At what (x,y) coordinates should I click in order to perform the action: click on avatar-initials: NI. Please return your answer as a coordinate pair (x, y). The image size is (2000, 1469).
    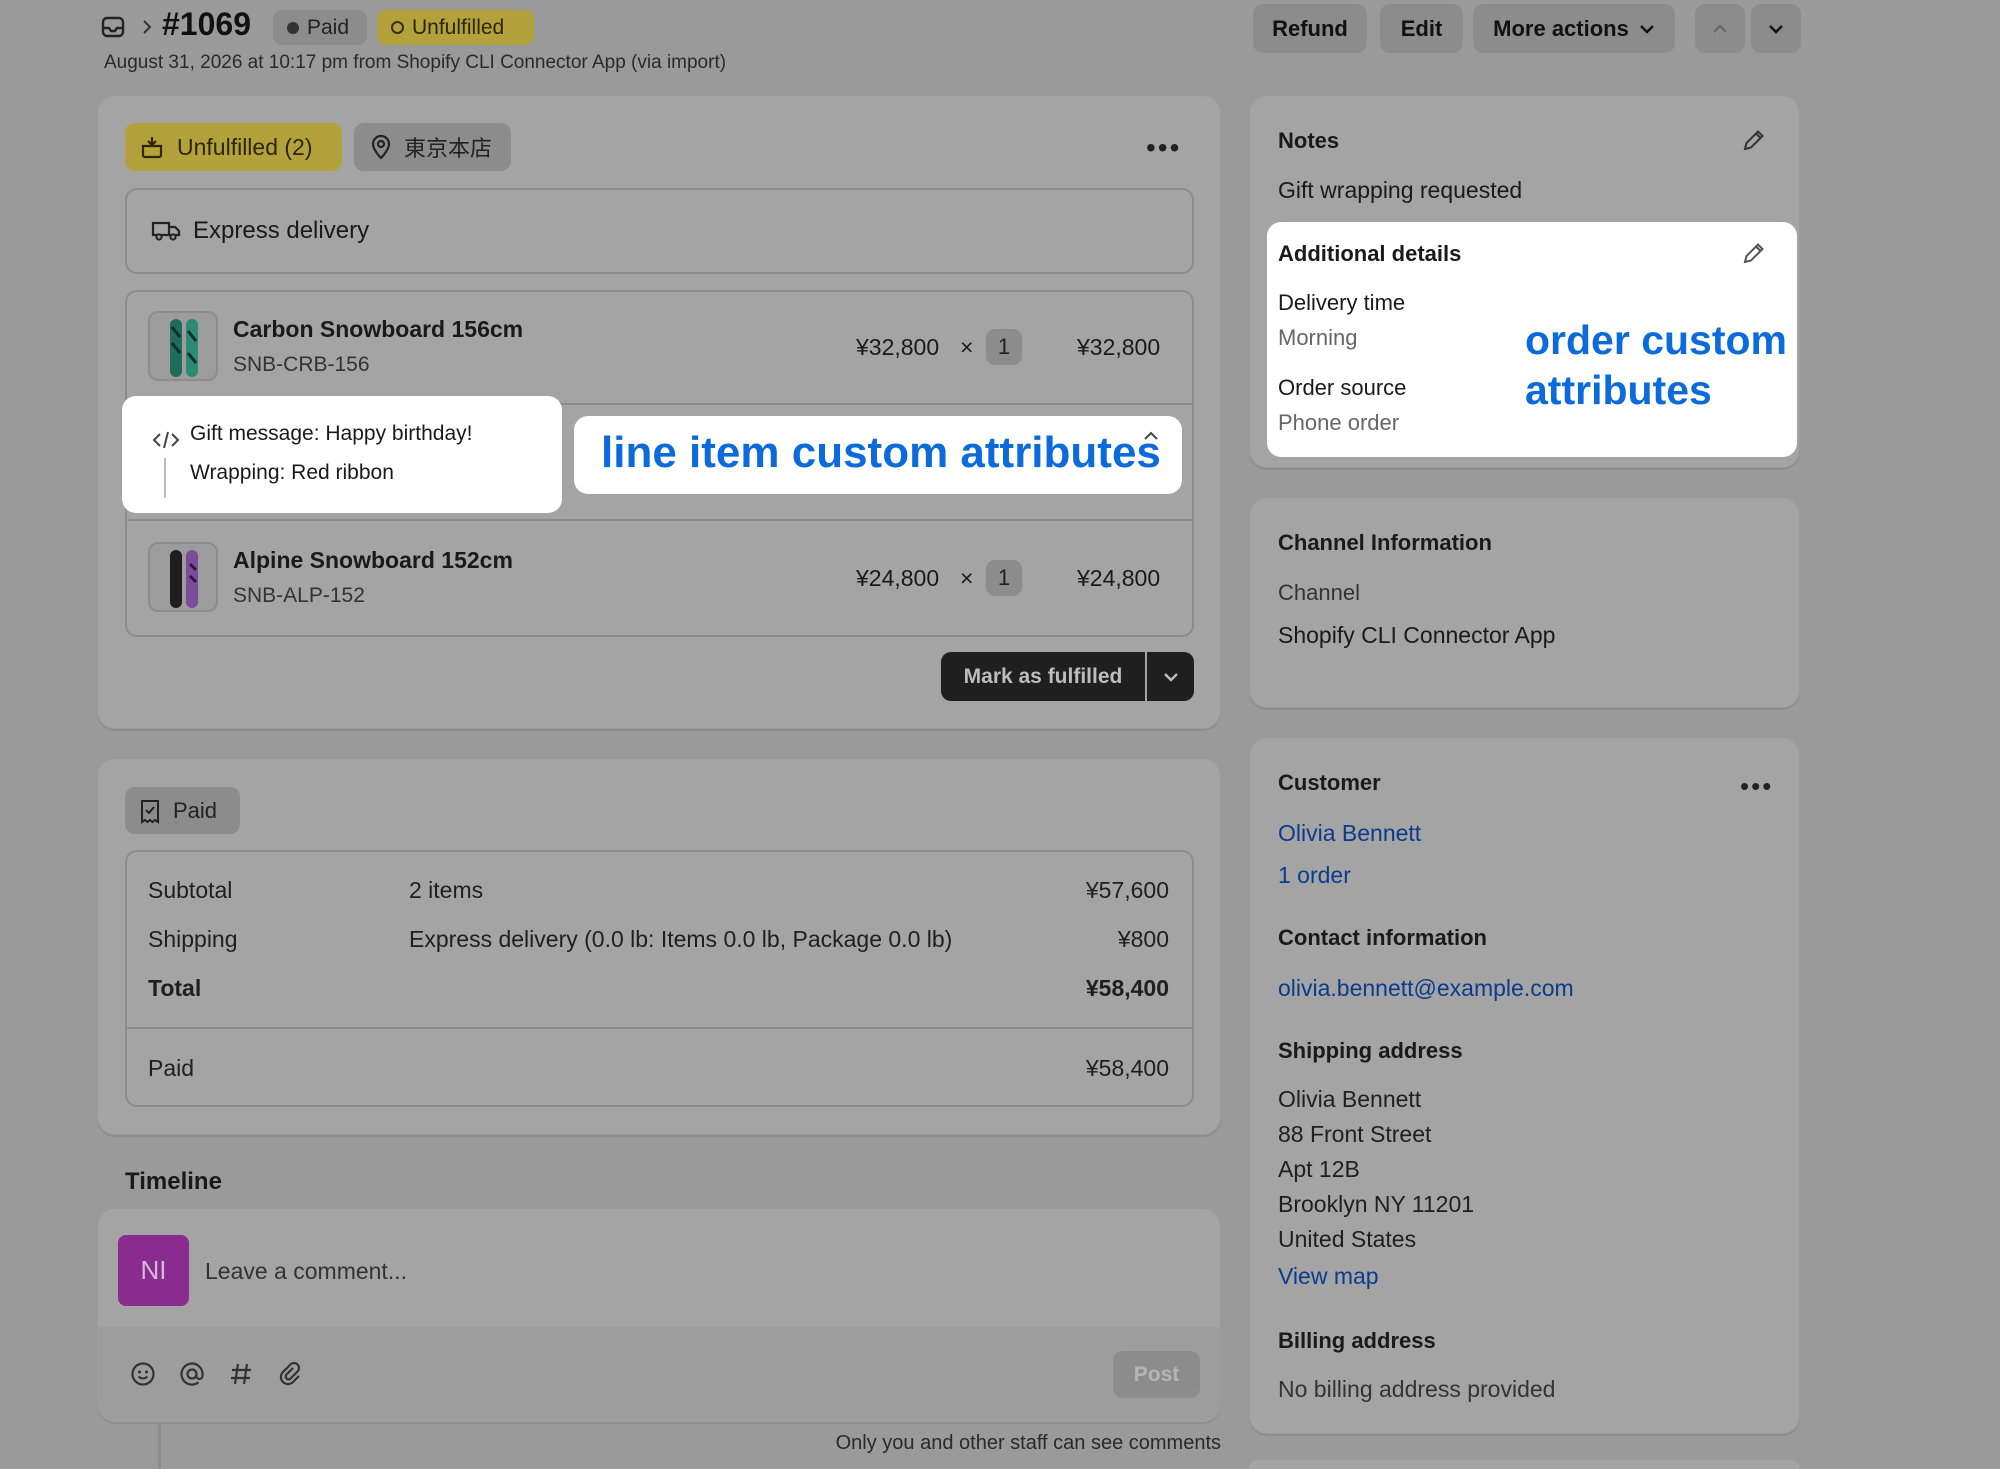
    Looking at the image, I should click on (153, 1270).